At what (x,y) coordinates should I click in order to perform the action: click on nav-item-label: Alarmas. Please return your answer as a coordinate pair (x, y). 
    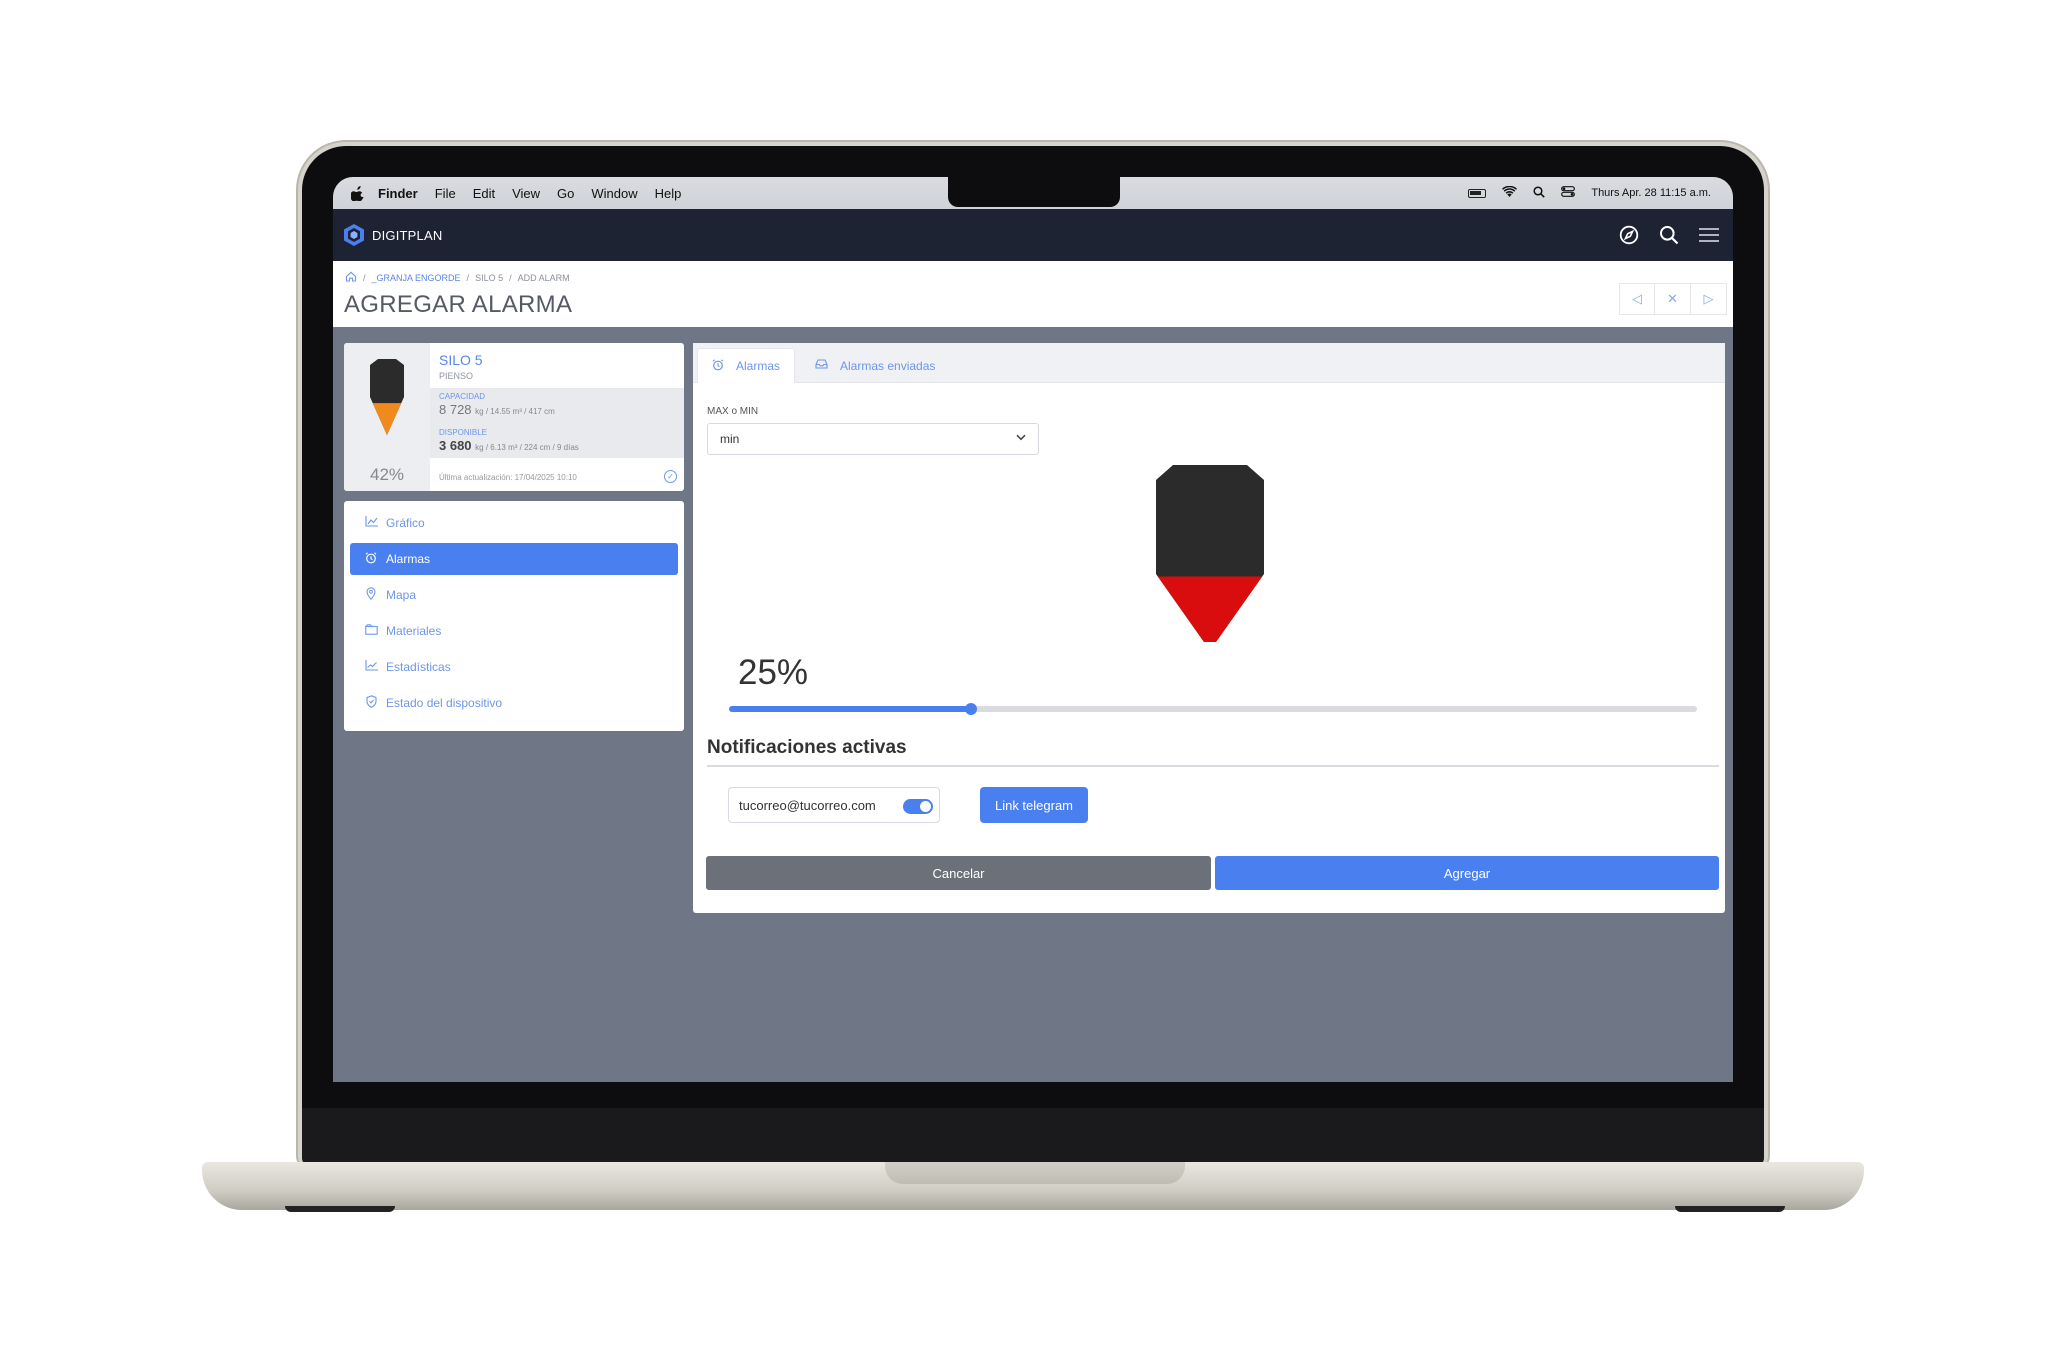
    Looking at the image, I should click on (408, 559).